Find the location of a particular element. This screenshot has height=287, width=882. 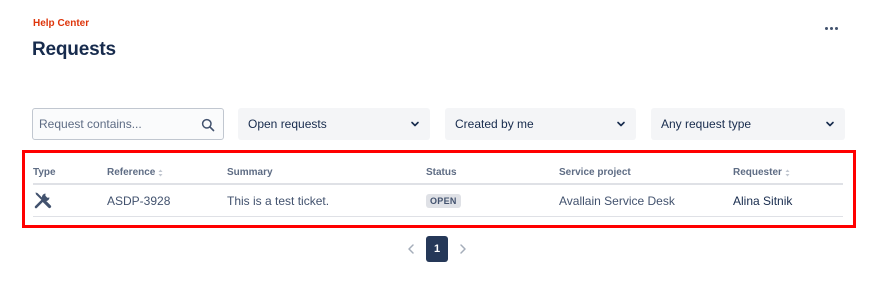

search-input is located at coordinates (119, 124).